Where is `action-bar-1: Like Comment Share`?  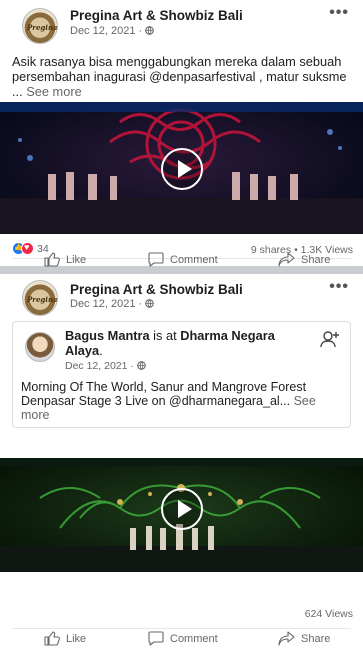
action-bar-1: Like Comment Share is located at coordinates (181, 257).